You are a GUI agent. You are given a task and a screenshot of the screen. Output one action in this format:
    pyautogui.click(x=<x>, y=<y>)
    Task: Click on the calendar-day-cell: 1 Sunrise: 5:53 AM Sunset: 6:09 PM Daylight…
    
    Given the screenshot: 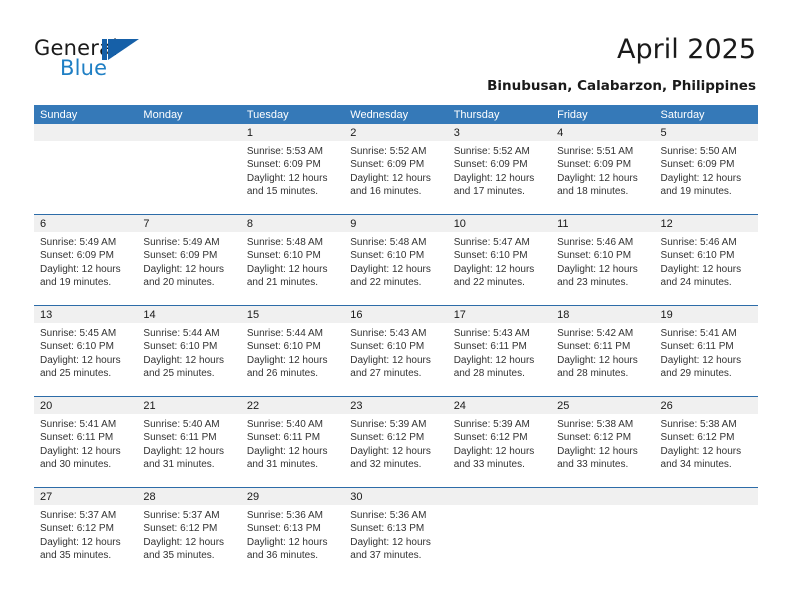 What is the action you would take?
    pyautogui.click(x=292, y=169)
    